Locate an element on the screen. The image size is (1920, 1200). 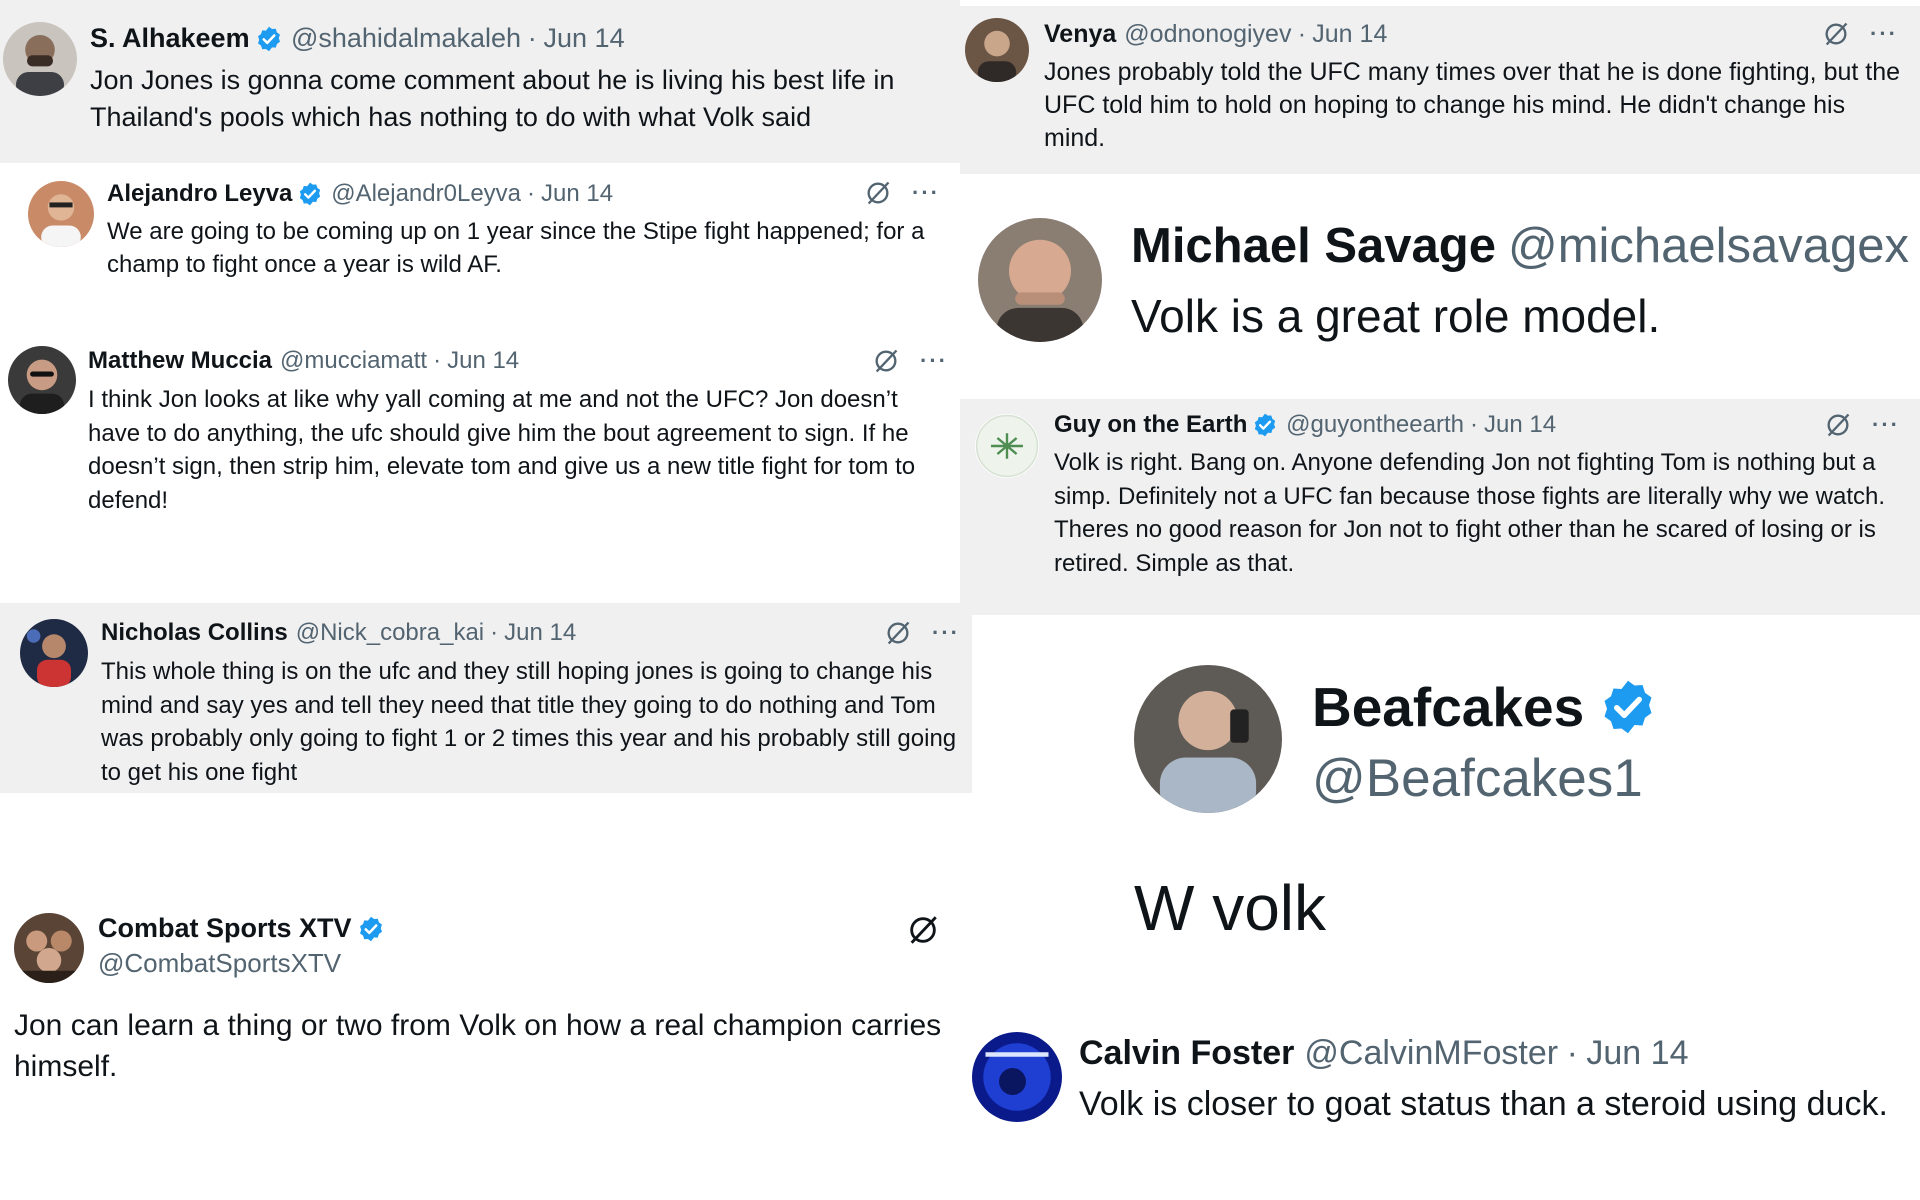
post-header: Calvin Foster @CalvinMFoster · Jun 14 is located at coordinates (1383, 1053).